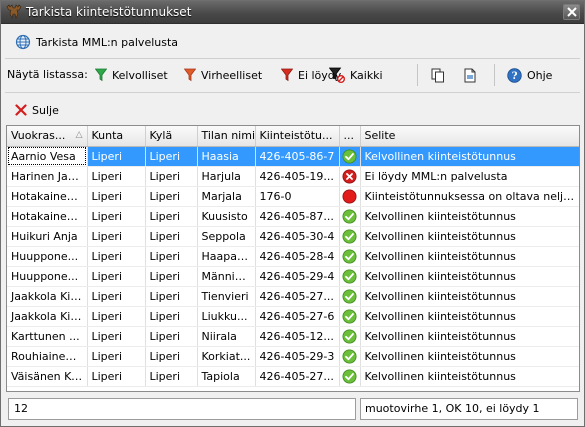 This screenshot has height=427, width=585. What do you see at coordinates (529, 75) in the screenshot?
I see `help-button: ? Ohje` at bounding box center [529, 75].